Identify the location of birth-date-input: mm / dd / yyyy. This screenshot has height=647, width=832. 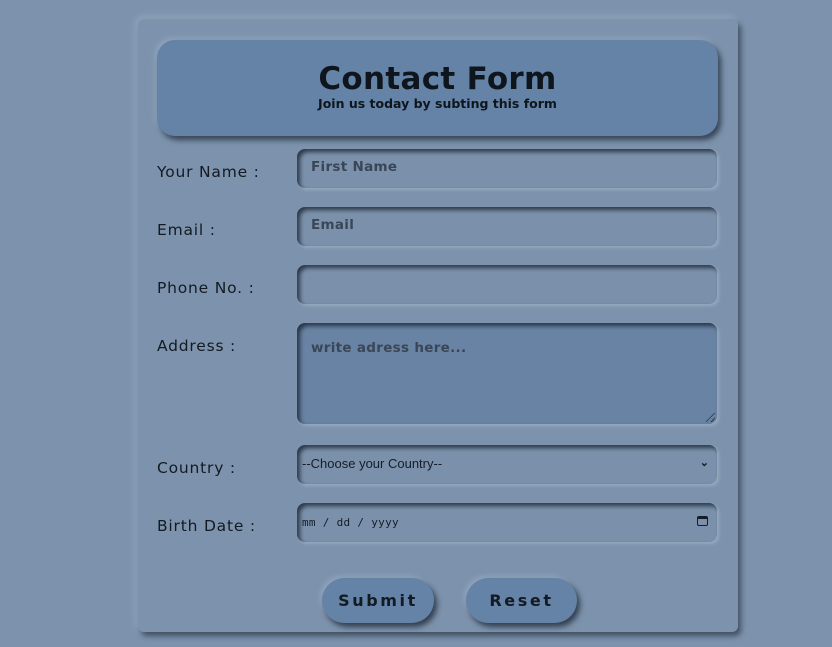
(507, 522).